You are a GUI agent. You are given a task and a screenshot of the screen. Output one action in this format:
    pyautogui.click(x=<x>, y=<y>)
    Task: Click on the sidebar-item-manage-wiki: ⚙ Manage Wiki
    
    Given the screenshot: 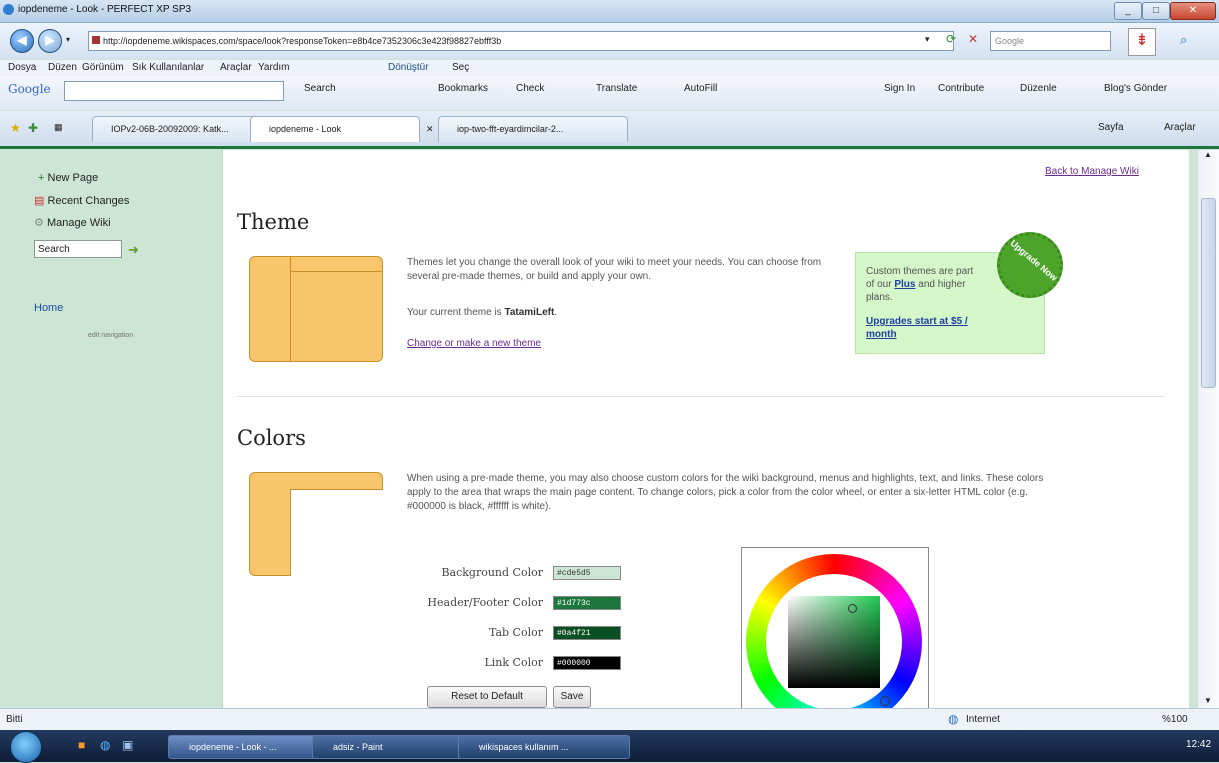 What is the action you would take?
    pyautogui.click(x=72, y=222)
    